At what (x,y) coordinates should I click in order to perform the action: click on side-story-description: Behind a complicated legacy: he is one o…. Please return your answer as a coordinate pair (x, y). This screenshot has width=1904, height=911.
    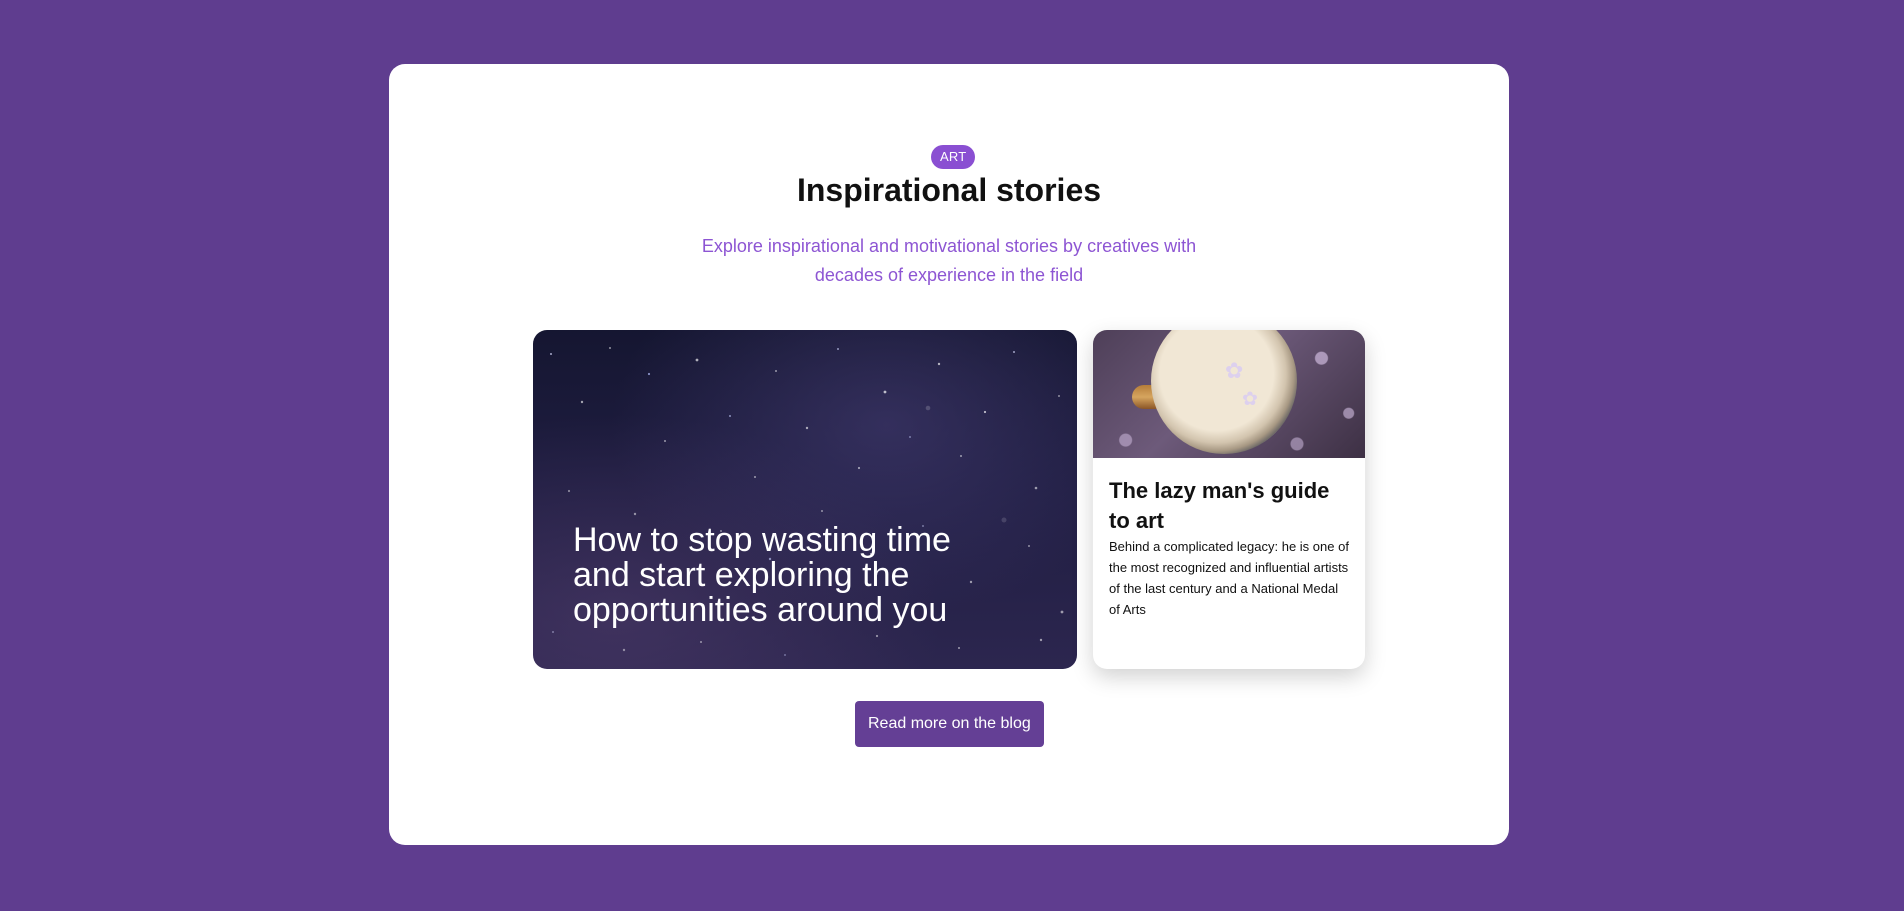
    Looking at the image, I should click on (1229, 578).